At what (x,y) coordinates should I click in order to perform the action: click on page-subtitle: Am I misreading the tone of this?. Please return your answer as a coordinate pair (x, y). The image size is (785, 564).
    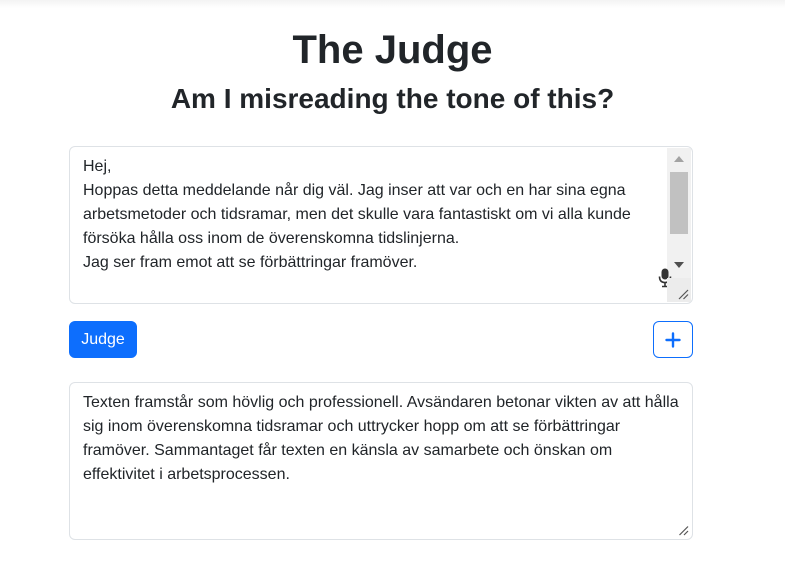
    Looking at the image, I should click on (392, 98).